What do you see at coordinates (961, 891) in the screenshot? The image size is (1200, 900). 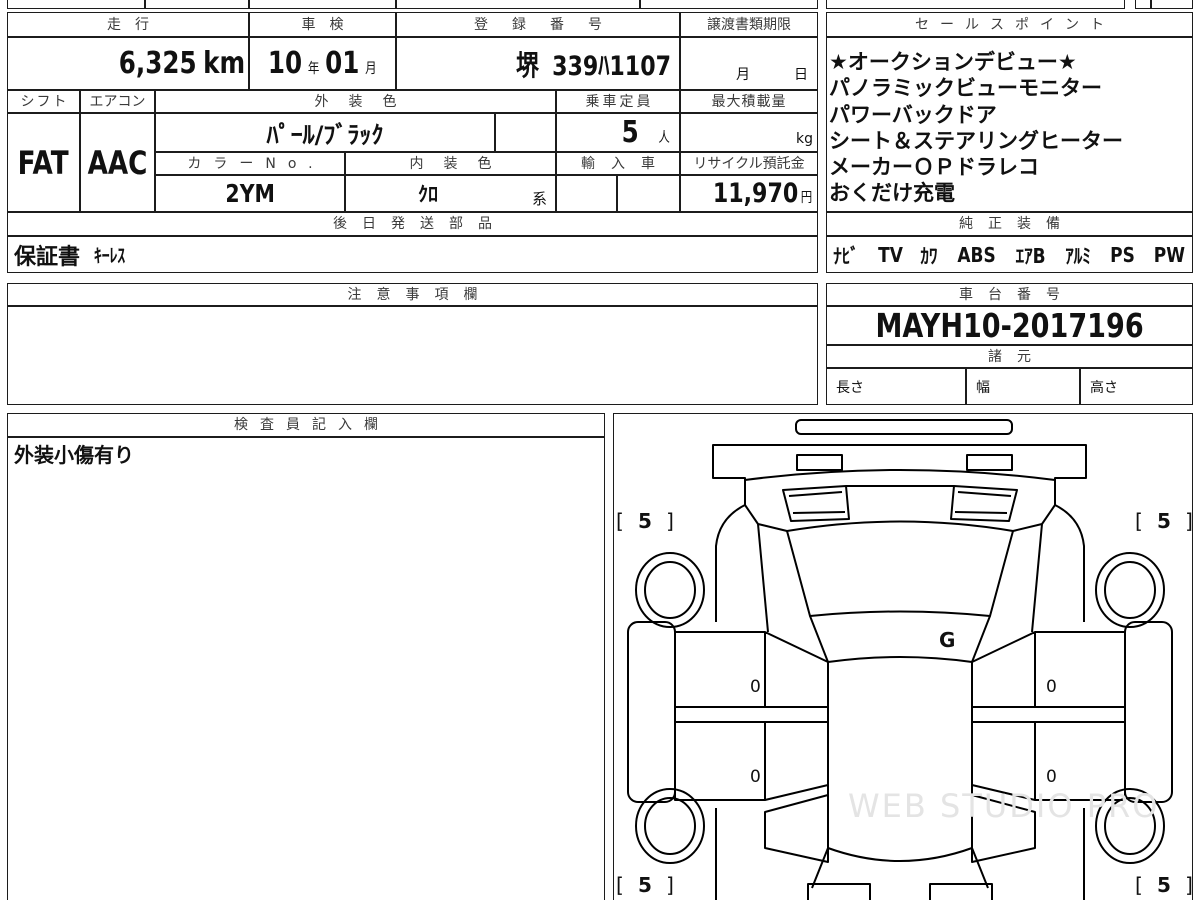 I see `right-tail-lamp` at bounding box center [961, 891].